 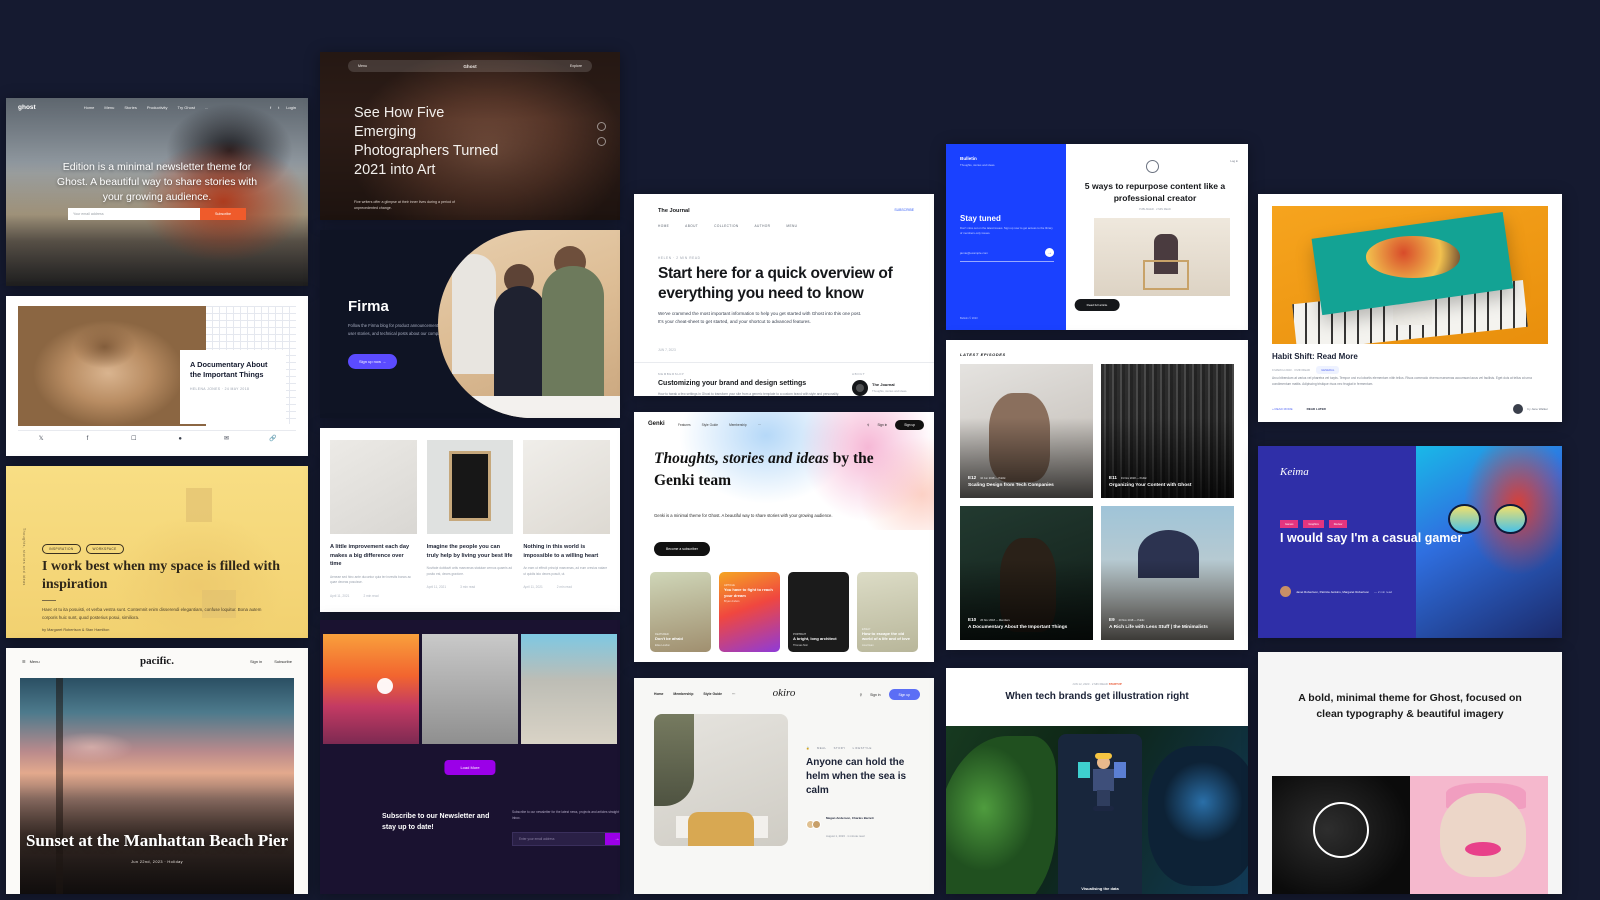 What do you see at coordinates (682, 549) in the screenshot?
I see `genki-cta-button: Become a subscriber` at bounding box center [682, 549].